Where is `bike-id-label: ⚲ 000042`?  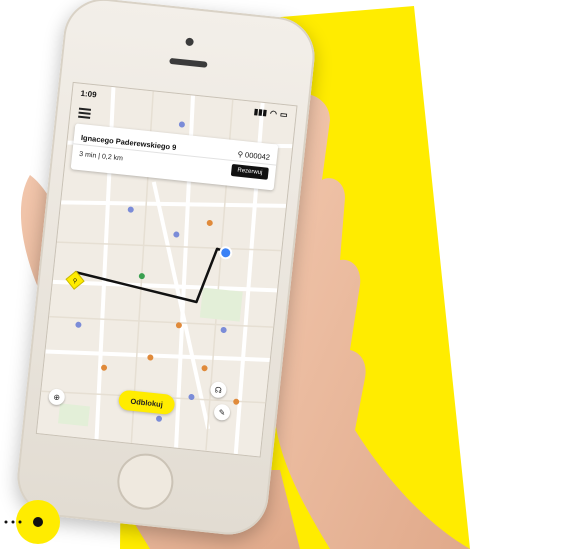 bike-id-label: ⚲ 000042 is located at coordinates (253, 155).